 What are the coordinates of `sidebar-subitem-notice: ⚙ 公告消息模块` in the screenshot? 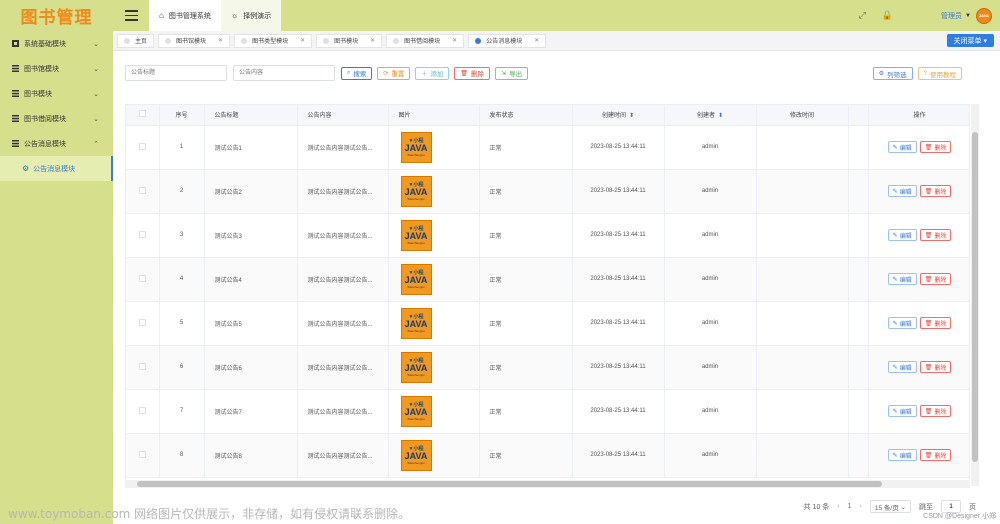 It's located at (56, 168).